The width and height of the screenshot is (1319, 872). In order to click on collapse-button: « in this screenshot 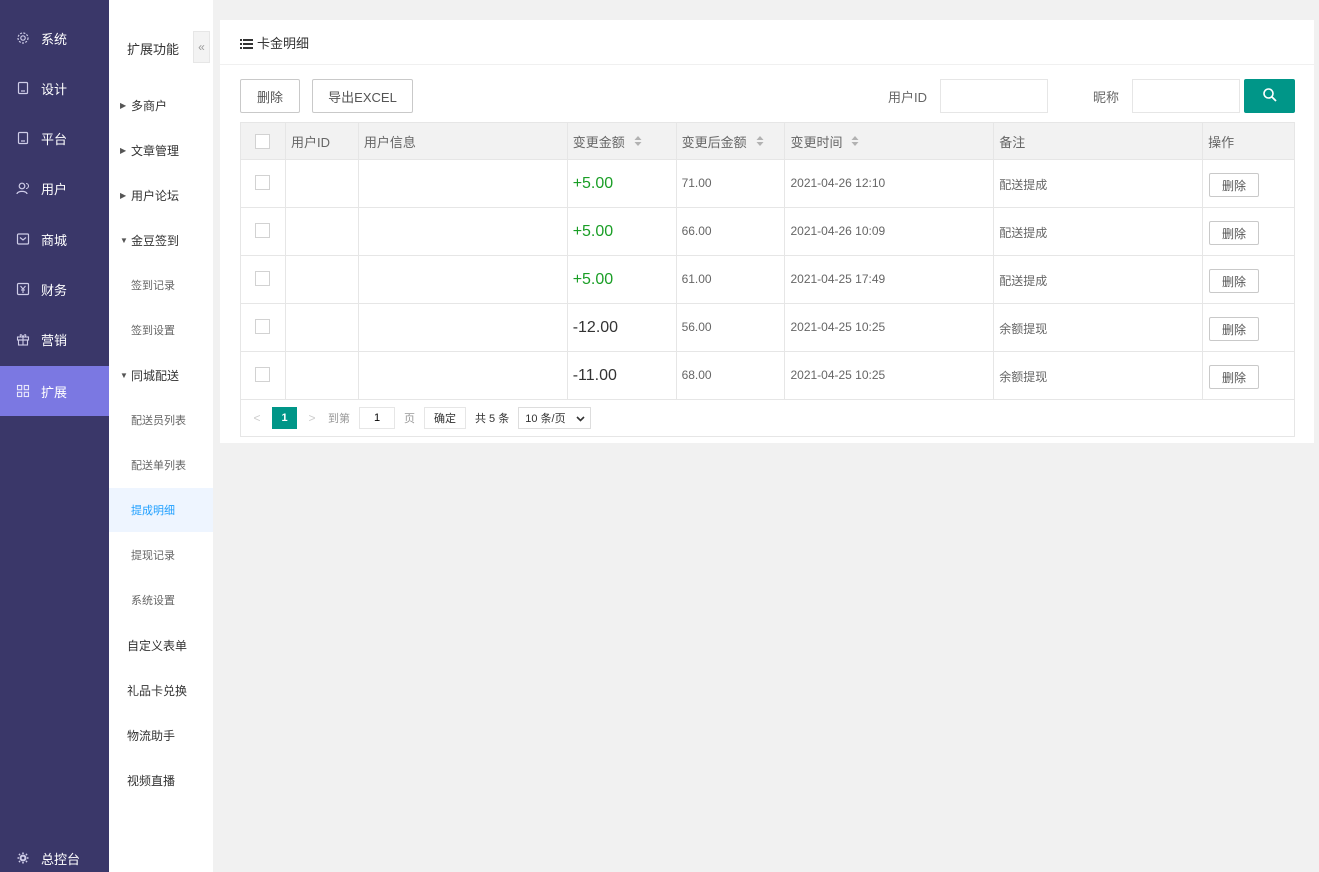, I will do `click(201, 47)`.